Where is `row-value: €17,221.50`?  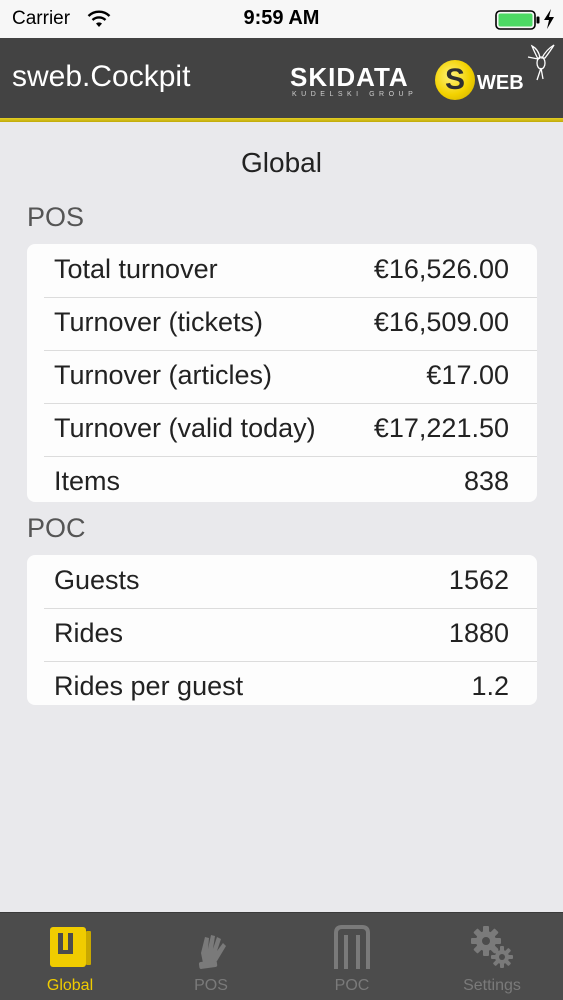 row-value: €17,221.50 is located at coordinates (441, 428).